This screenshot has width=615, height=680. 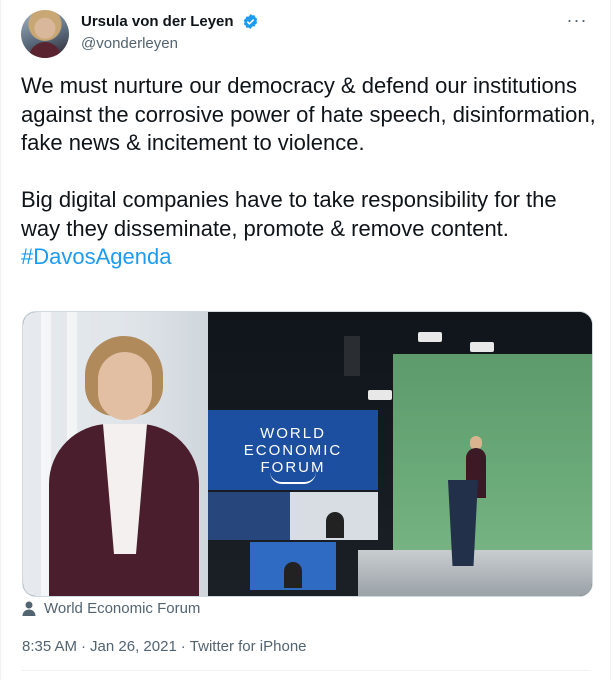 What do you see at coordinates (248, 646) in the screenshot?
I see `tweet-source: Twitter for iPhone` at bounding box center [248, 646].